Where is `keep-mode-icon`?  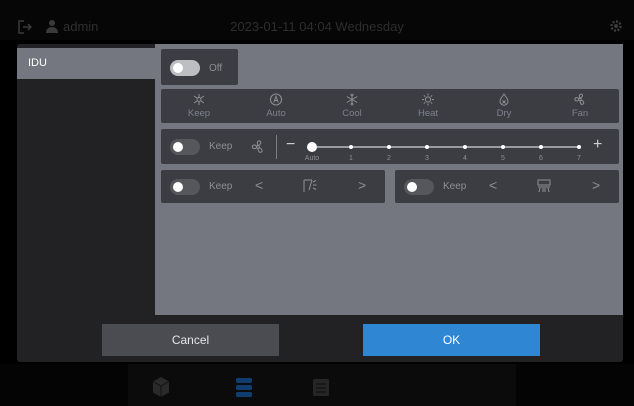
keep-mode-icon is located at coordinates (199, 99).